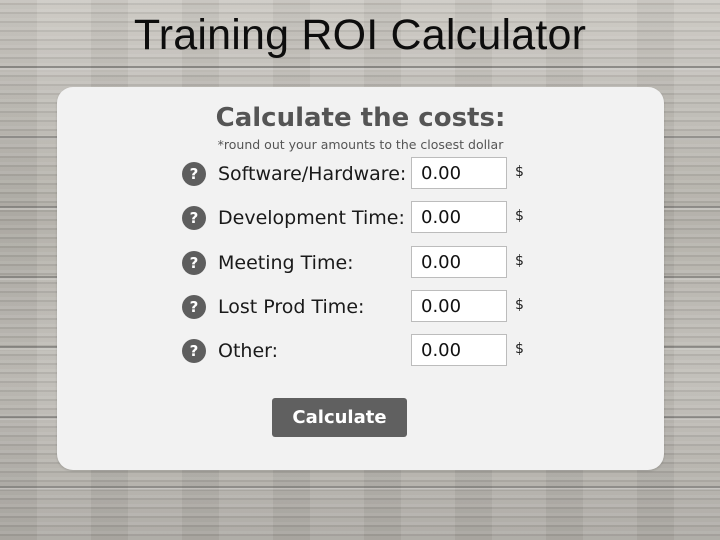 Image resolution: width=720 pixels, height=540 pixels. I want to click on other-label: Other:, so click(248, 351).